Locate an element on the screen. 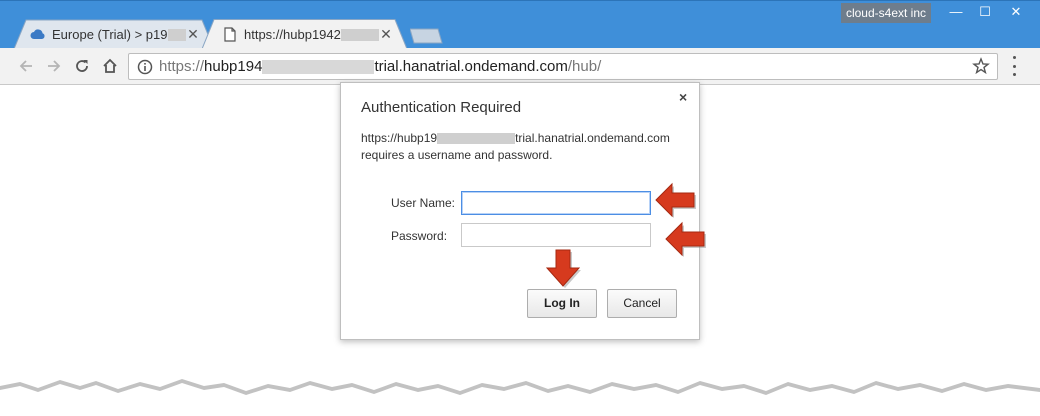 The image size is (1040, 416). window-close-button: ✕ is located at coordinates (1016, 12).